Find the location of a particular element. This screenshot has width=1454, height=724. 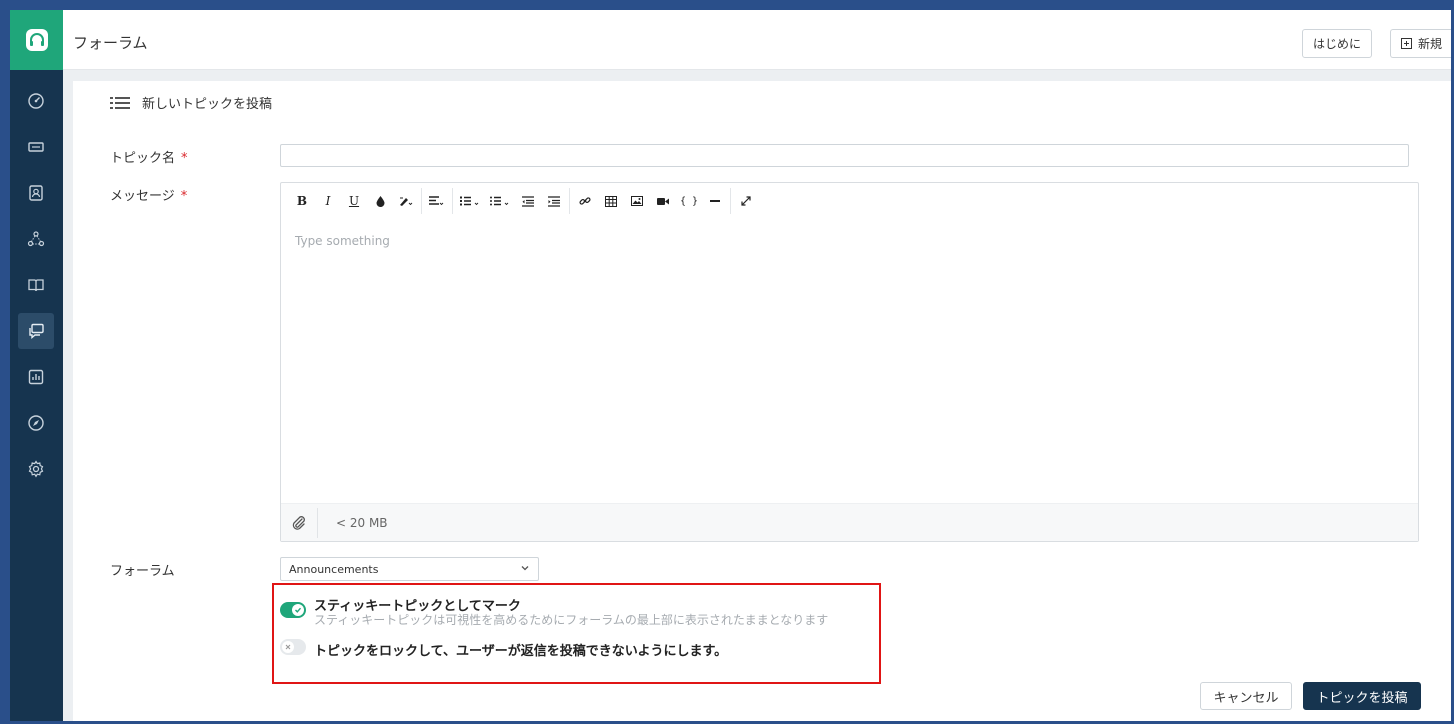

ticket-icon is located at coordinates (36, 147).